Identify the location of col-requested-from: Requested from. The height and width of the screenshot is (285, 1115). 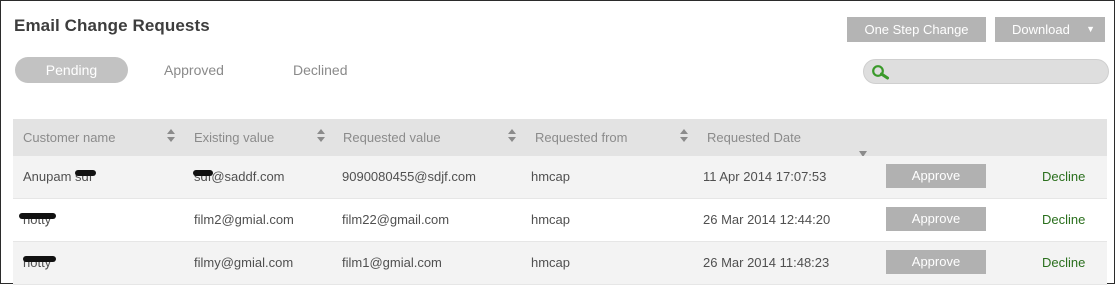
(581, 137).